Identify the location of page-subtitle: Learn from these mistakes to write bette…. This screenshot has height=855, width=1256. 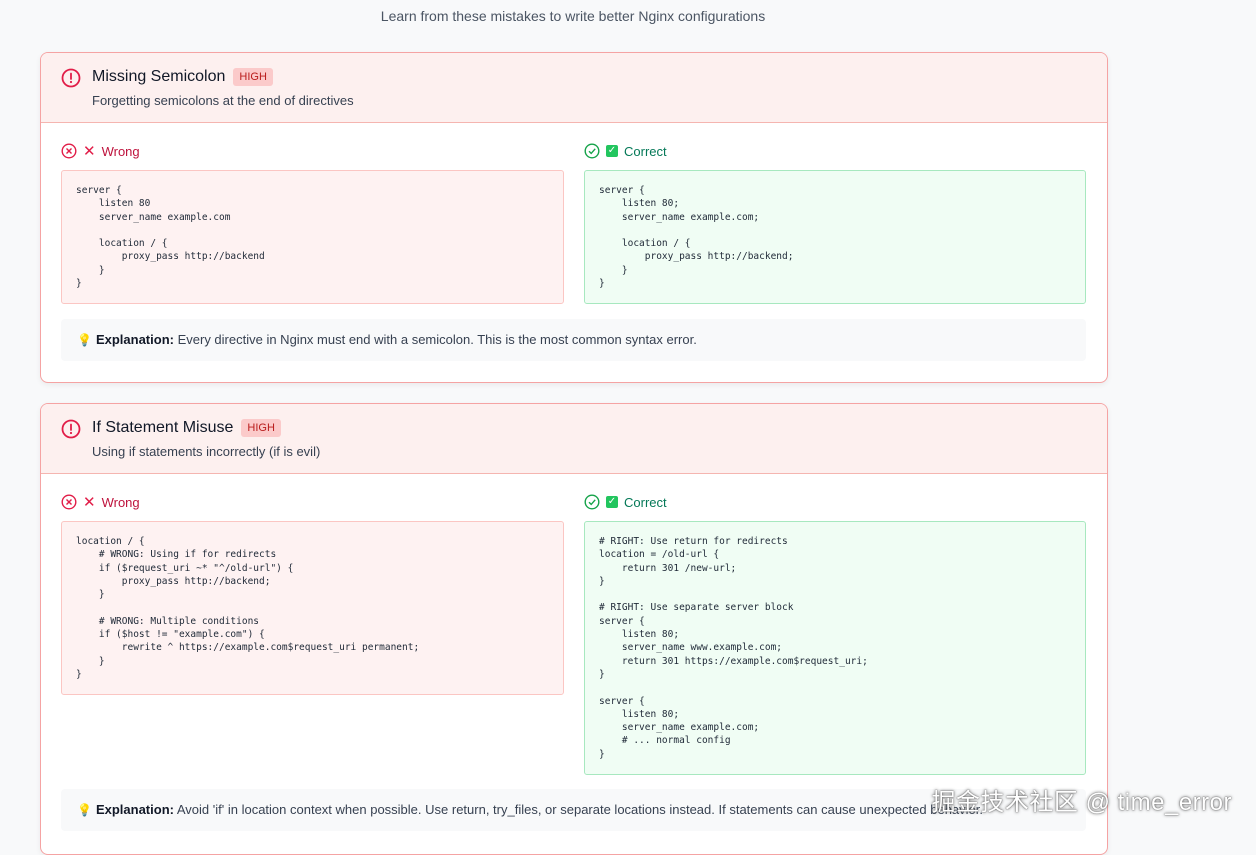
(573, 16).